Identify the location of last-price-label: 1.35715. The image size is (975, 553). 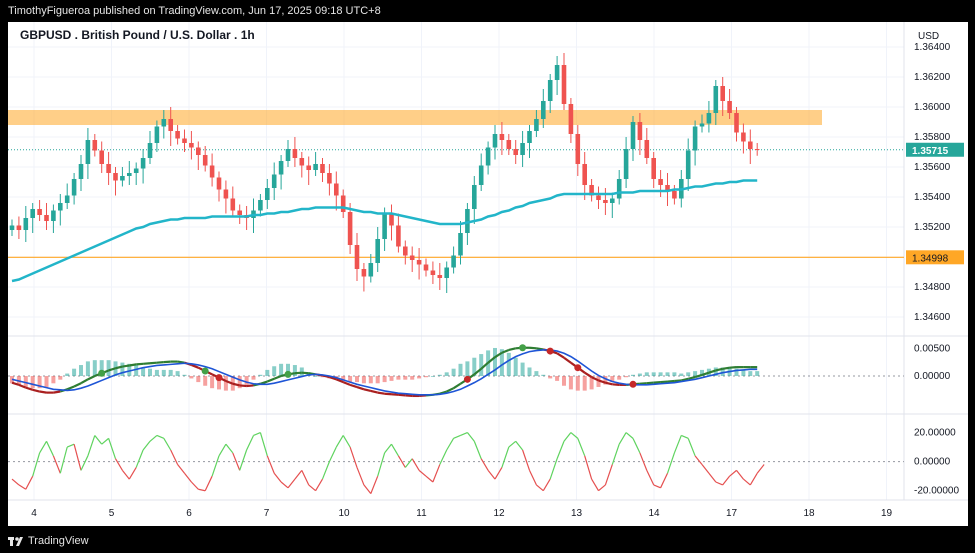
(930, 151).